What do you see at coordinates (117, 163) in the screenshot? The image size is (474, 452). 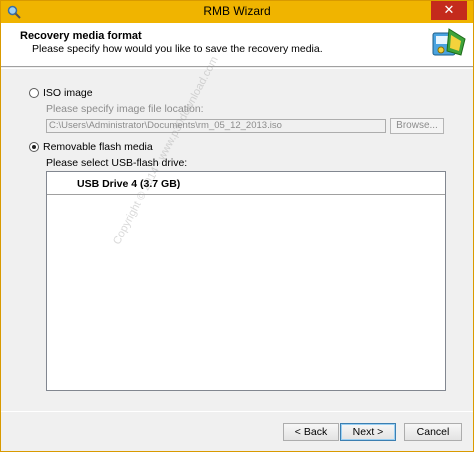 I see `usb-drive-label: Please select USB-flash drive:` at bounding box center [117, 163].